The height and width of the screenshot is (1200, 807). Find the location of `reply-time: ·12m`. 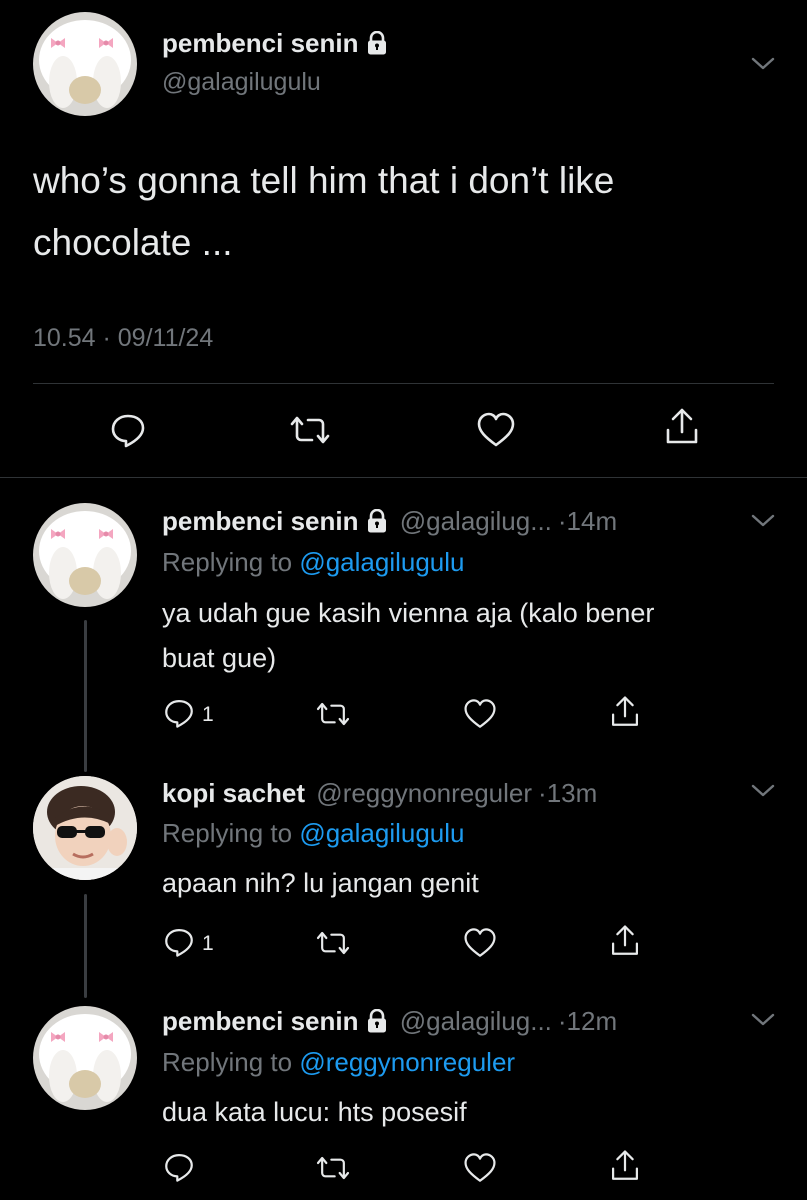

reply-time: ·12m is located at coordinates (587, 1021).